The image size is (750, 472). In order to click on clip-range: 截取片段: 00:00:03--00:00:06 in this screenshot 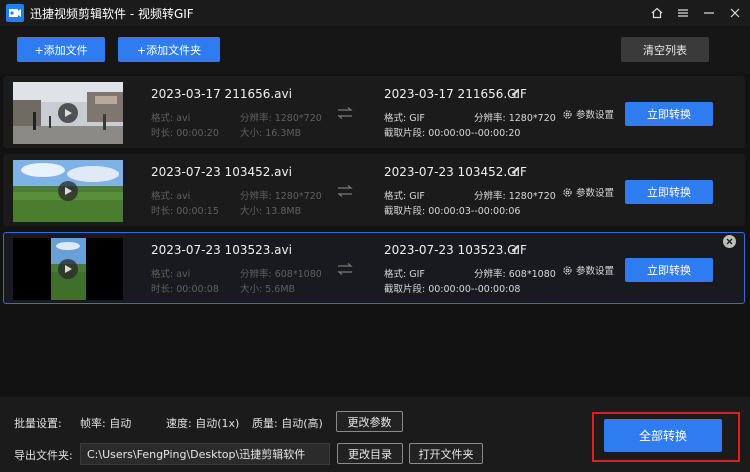, I will do `click(452, 211)`.